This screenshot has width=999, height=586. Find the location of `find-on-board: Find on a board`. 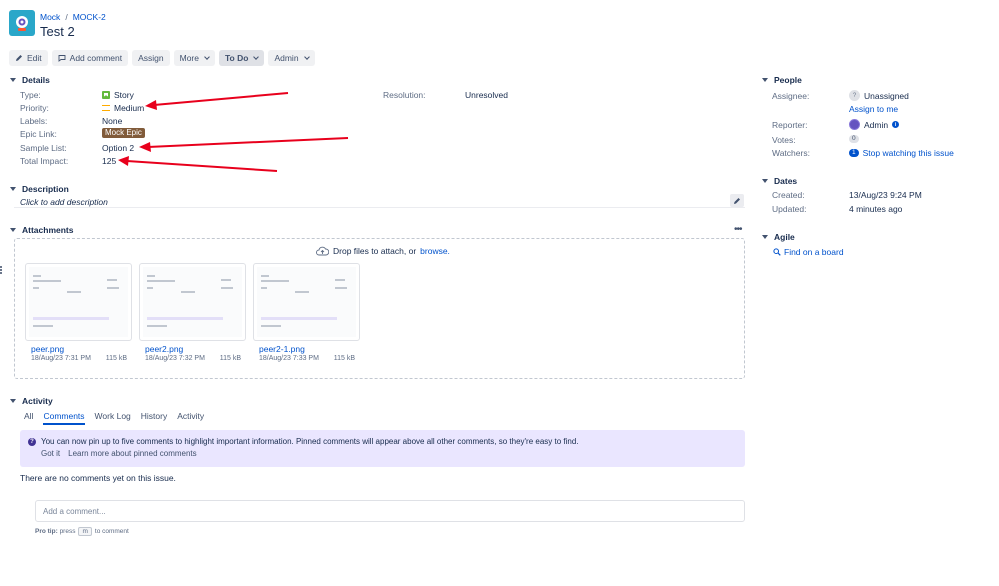

find-on-board: Find on a board is located at coordinates (808, 252).